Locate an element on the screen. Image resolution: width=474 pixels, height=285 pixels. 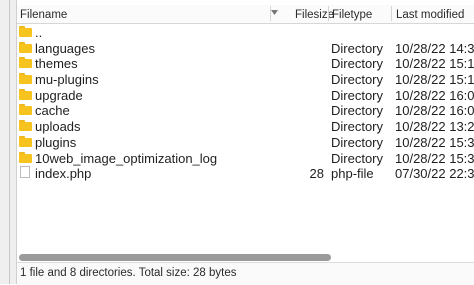
horizontal-scrollbar is located at coordinates (245, 257).